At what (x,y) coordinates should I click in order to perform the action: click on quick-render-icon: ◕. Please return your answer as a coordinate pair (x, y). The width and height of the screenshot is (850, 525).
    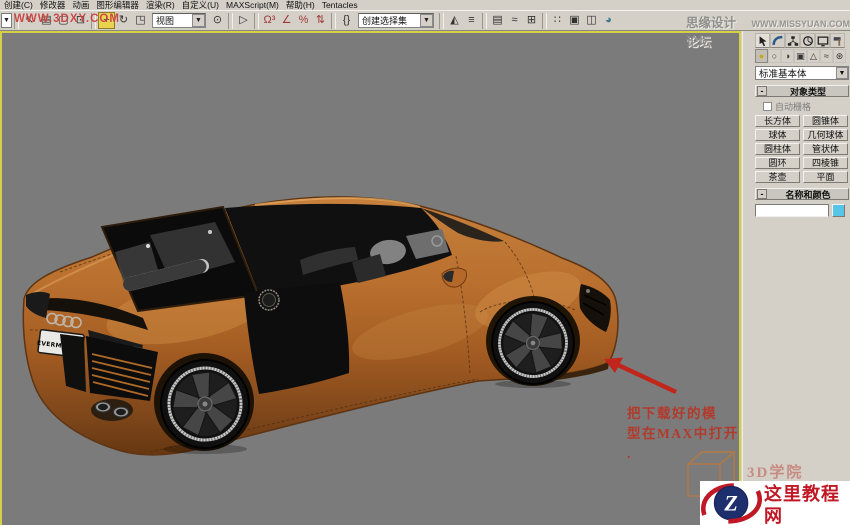
    Looking at the image, I should click on (608, 20).